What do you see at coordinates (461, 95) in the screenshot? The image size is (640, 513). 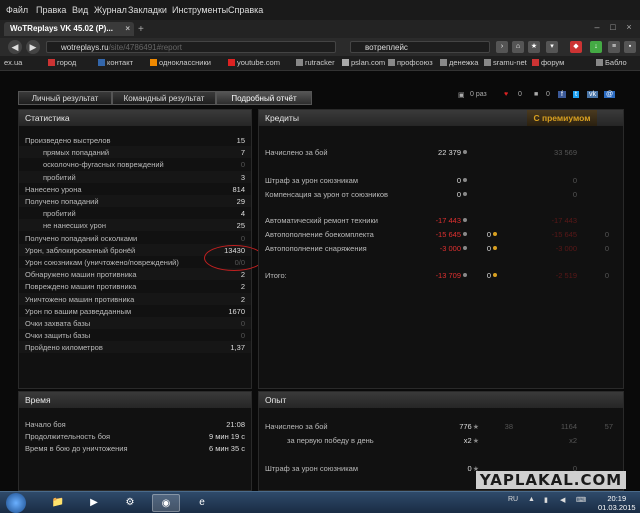 I see `camera-icon: ▣` at bounding box center [461, 95].